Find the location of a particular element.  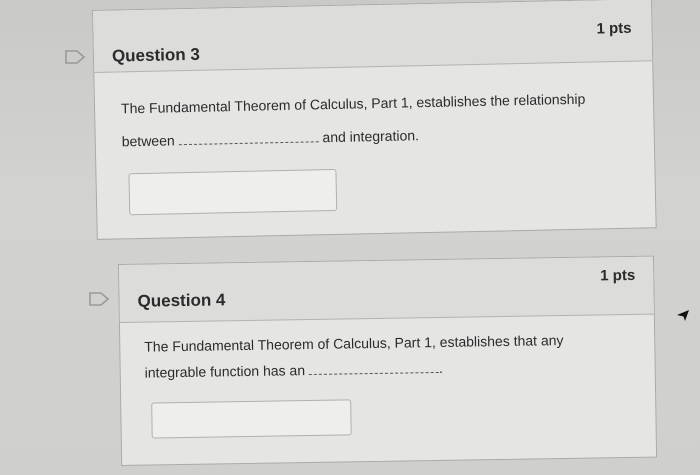

question-3-title: Question 3 is located at coordinates (156, 55).